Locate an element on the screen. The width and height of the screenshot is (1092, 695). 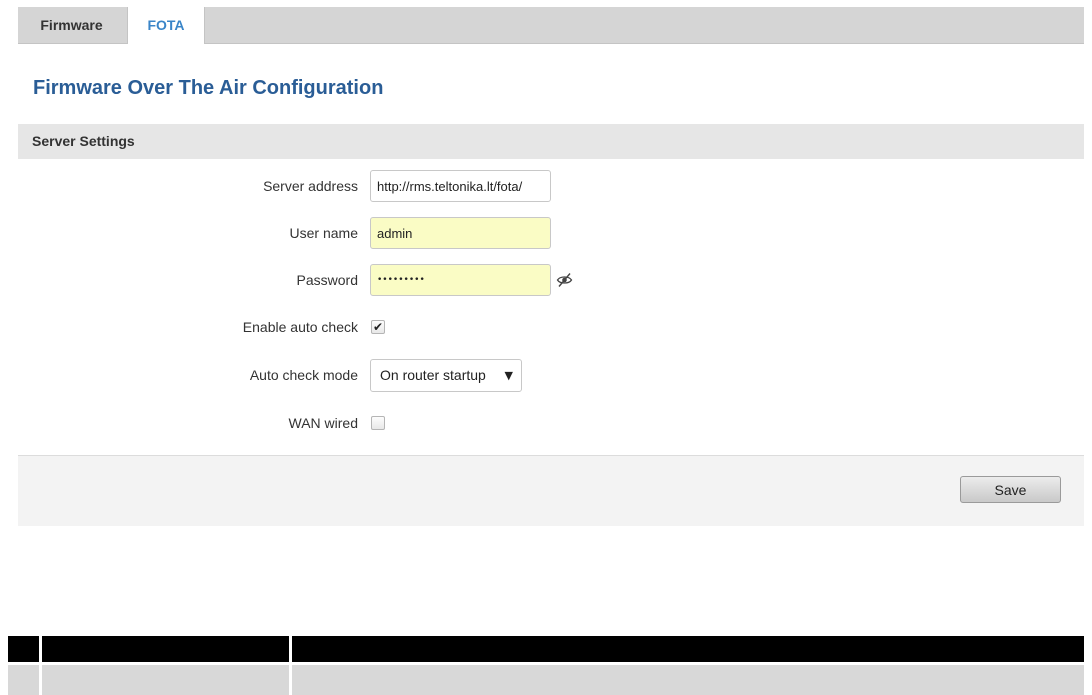
table-header-row is located at coordinates (546, 649).